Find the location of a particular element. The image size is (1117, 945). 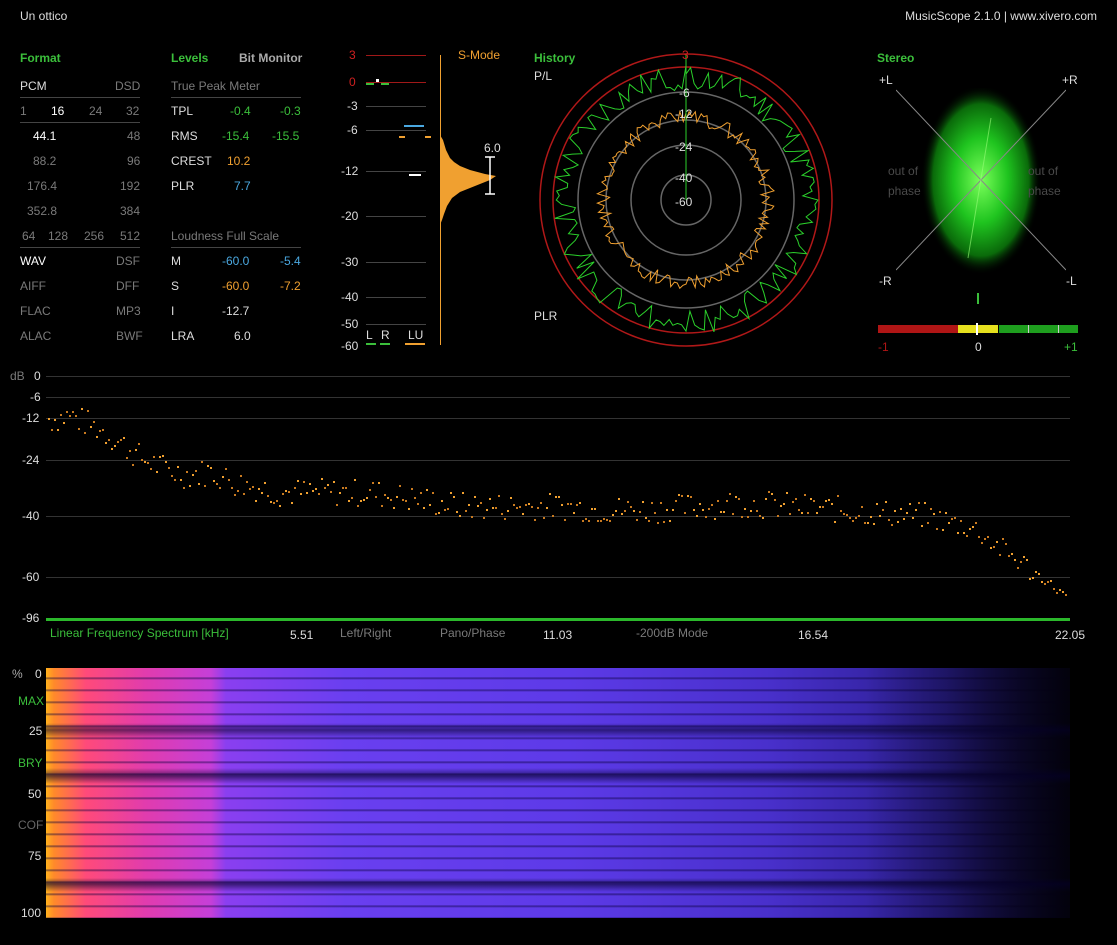

s-mode-button: S-Mode is located at coordinates (479, 55).